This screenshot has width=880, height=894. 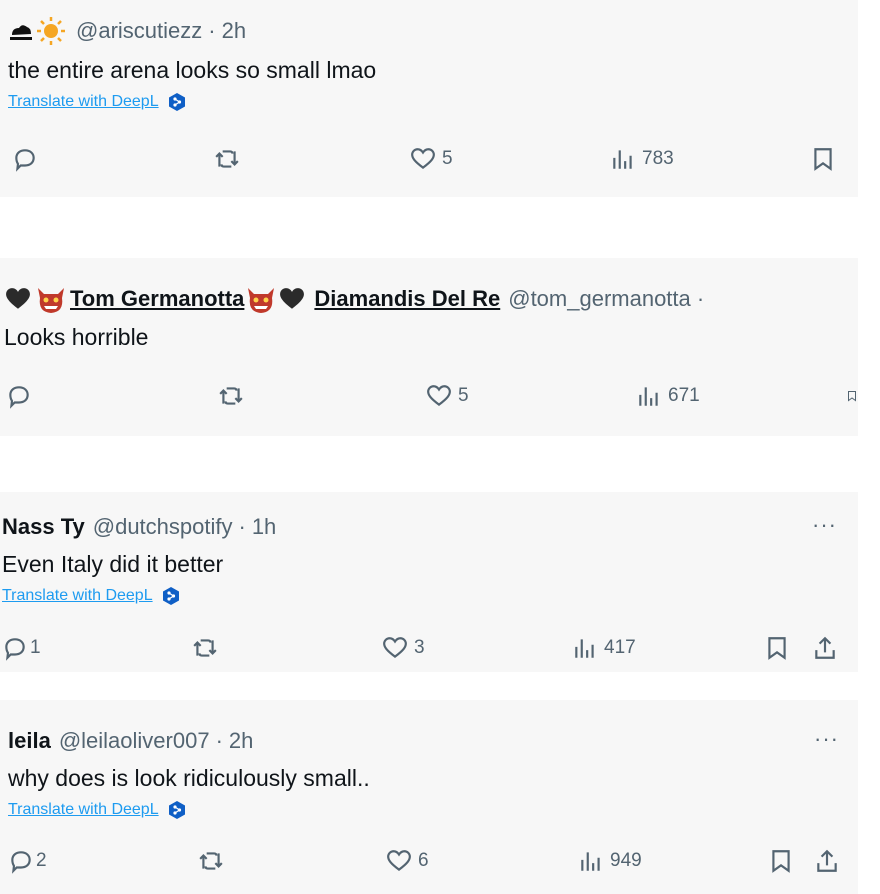 I want to click on tweet-text: Even Italy did it better, so click(x=113, y=564).